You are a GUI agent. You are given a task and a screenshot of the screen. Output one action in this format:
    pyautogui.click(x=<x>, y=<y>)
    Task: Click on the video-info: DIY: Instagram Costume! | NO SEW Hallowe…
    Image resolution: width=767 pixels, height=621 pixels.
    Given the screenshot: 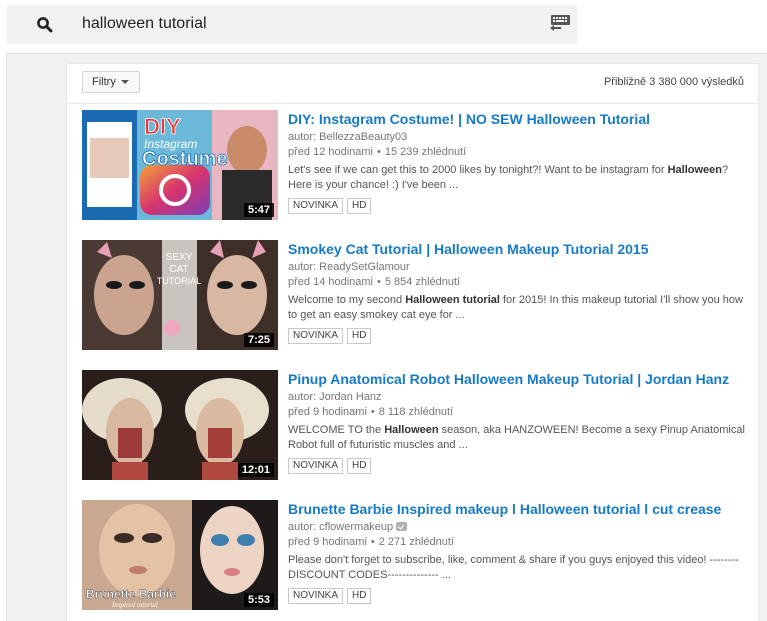 What is the action you would take?
    pyautogui.click(x=520, y=162)
    